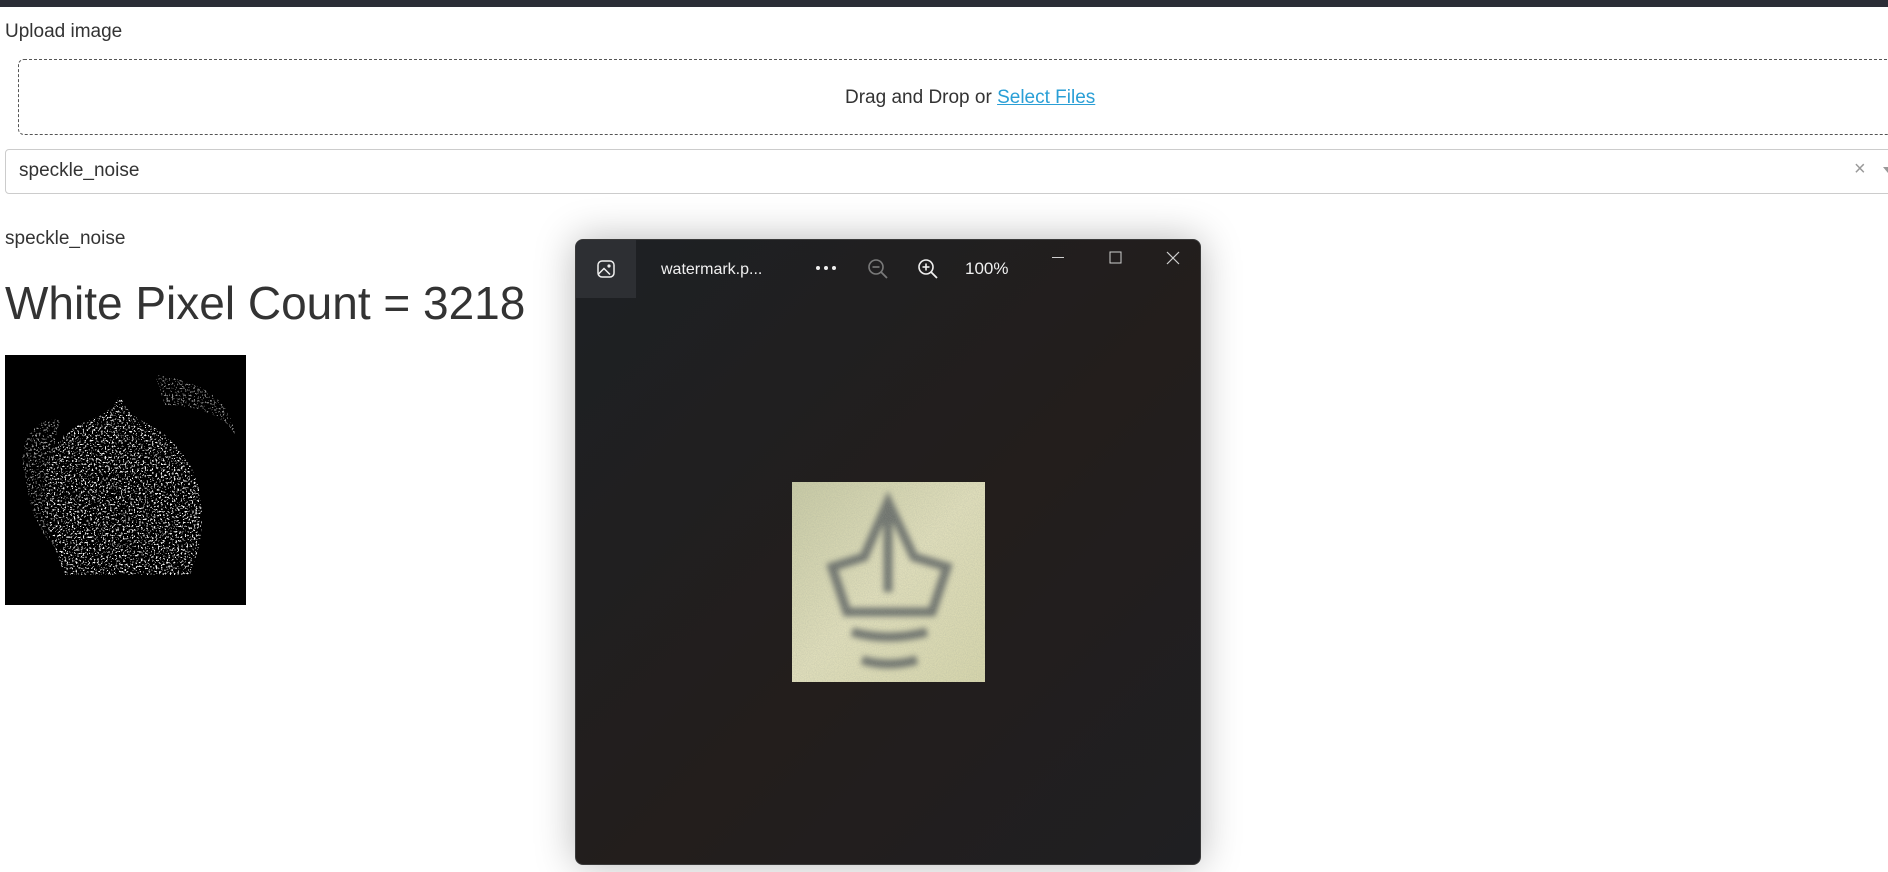 This screenshot has height=872, width=1888. What do you see at coordinates (64, 31) in the screenshot?
I see `upload-label: Upload image` at bounding box center [64, 31].